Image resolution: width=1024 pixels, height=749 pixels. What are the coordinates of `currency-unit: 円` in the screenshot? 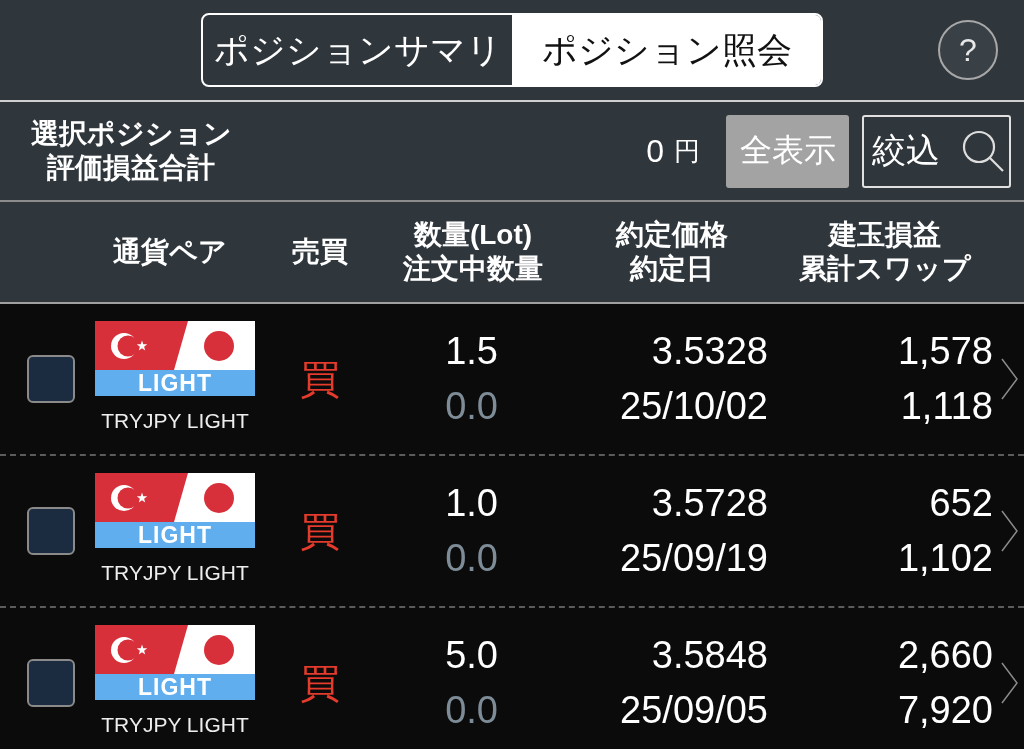 It's located at (687, 151).